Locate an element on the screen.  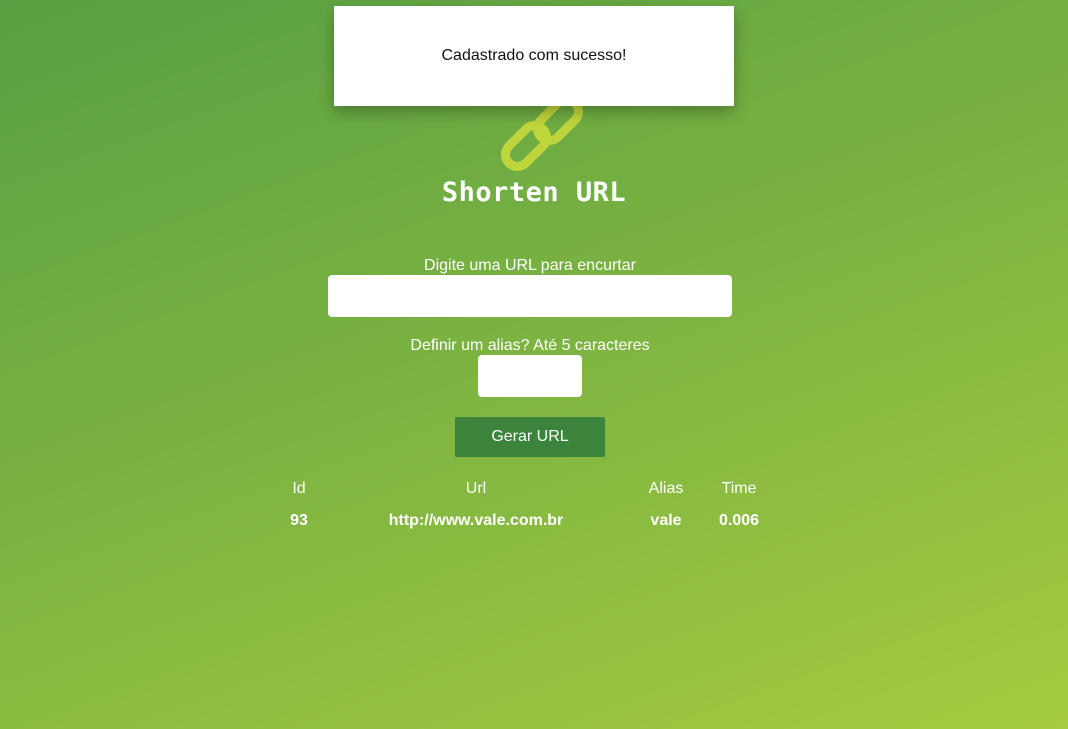
toast-message: Cadastrado com sucesso! is located at coordinates (534, 55).